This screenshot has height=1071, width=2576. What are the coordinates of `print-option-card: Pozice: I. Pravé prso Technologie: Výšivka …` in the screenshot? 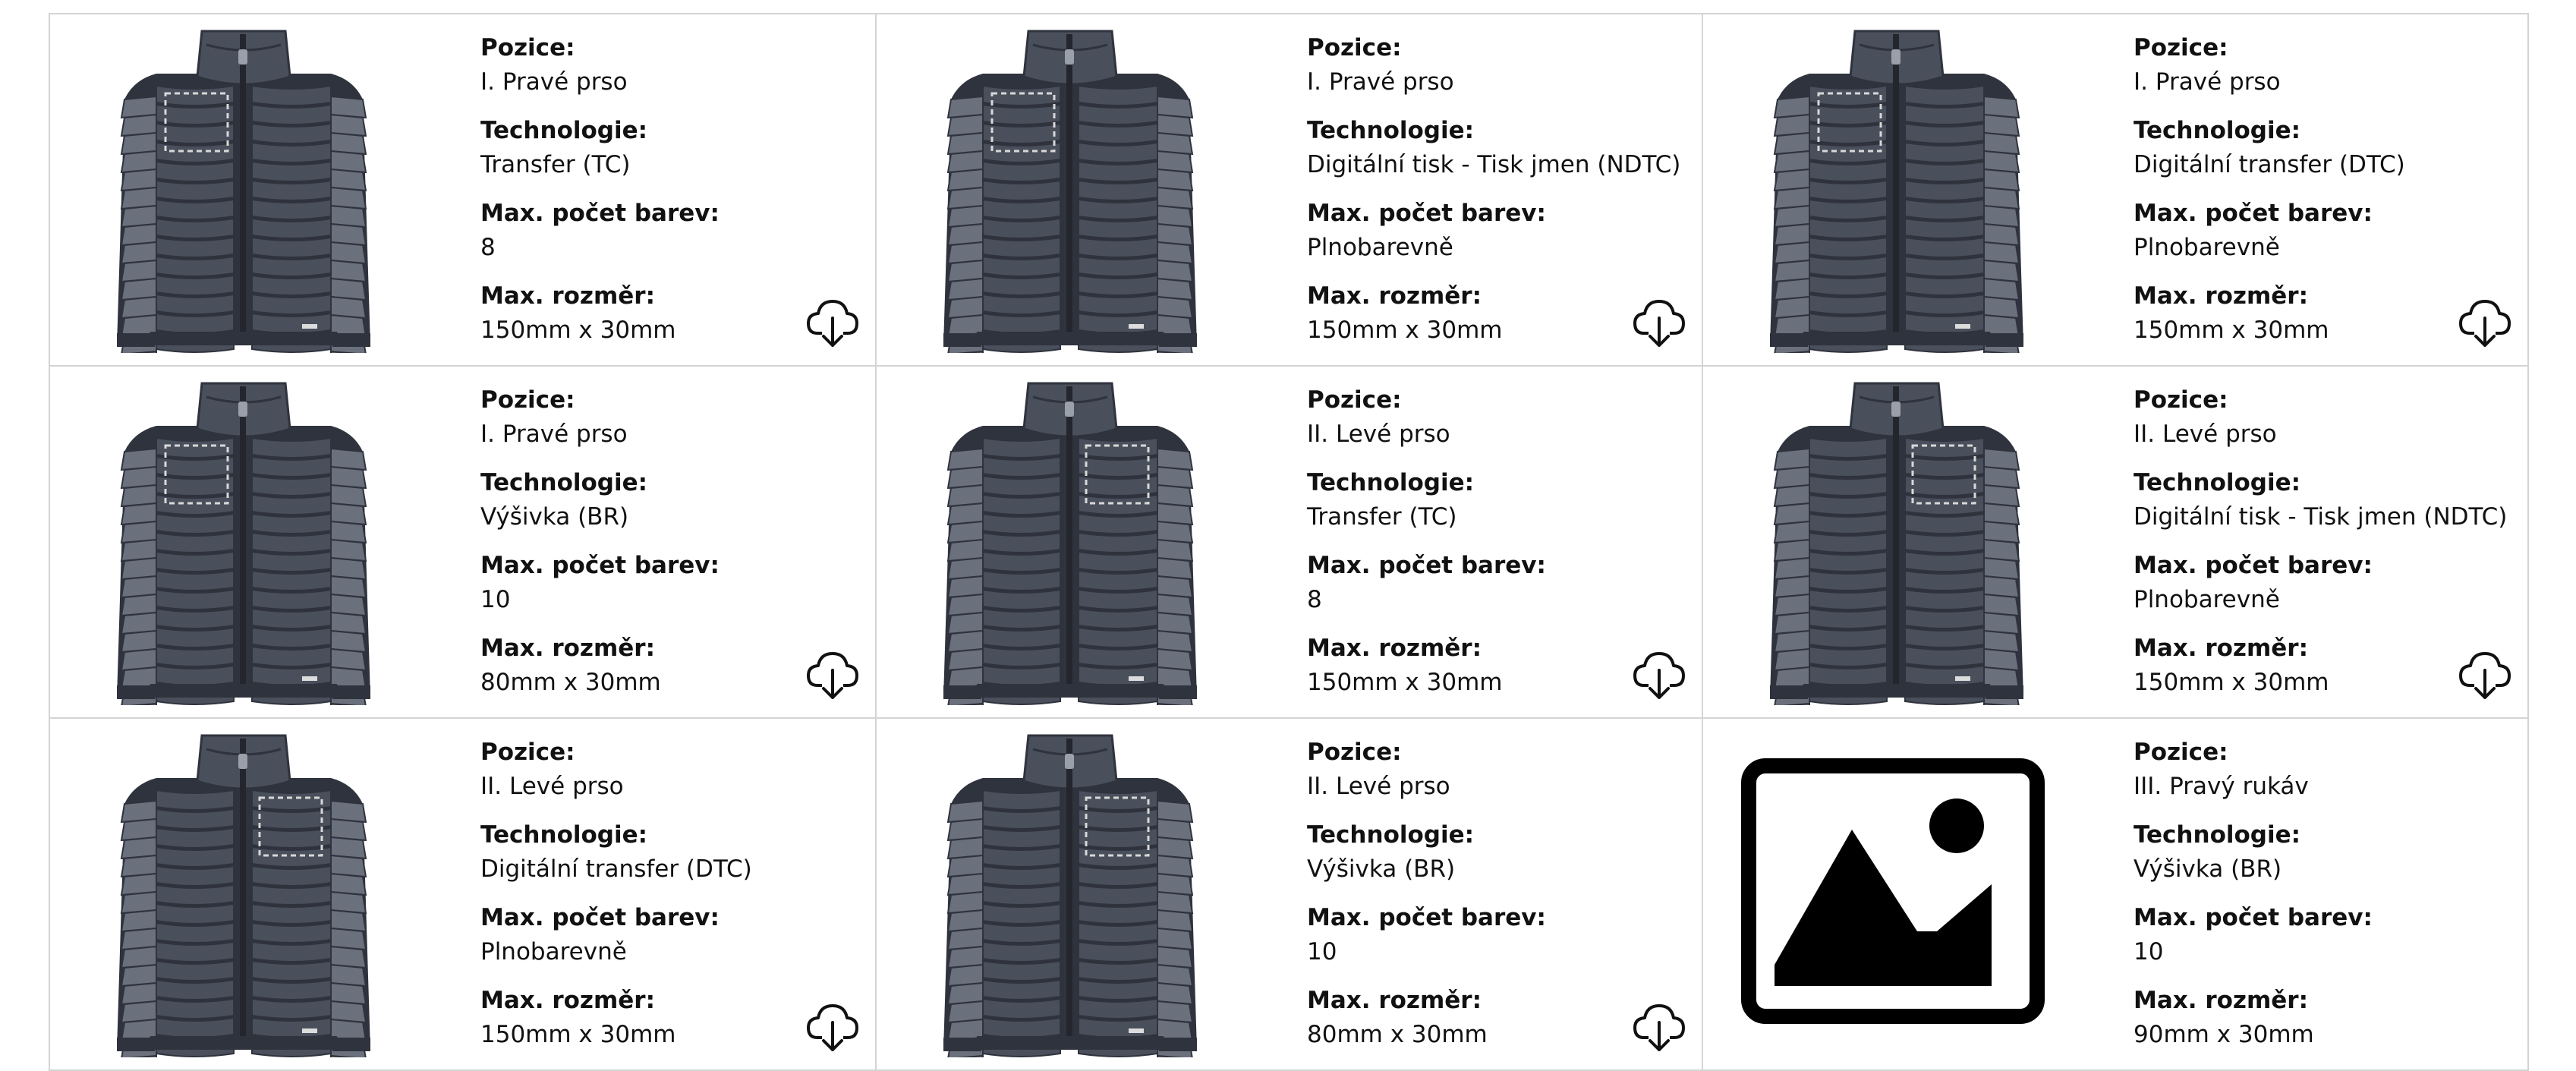 It's located at (463, 543).